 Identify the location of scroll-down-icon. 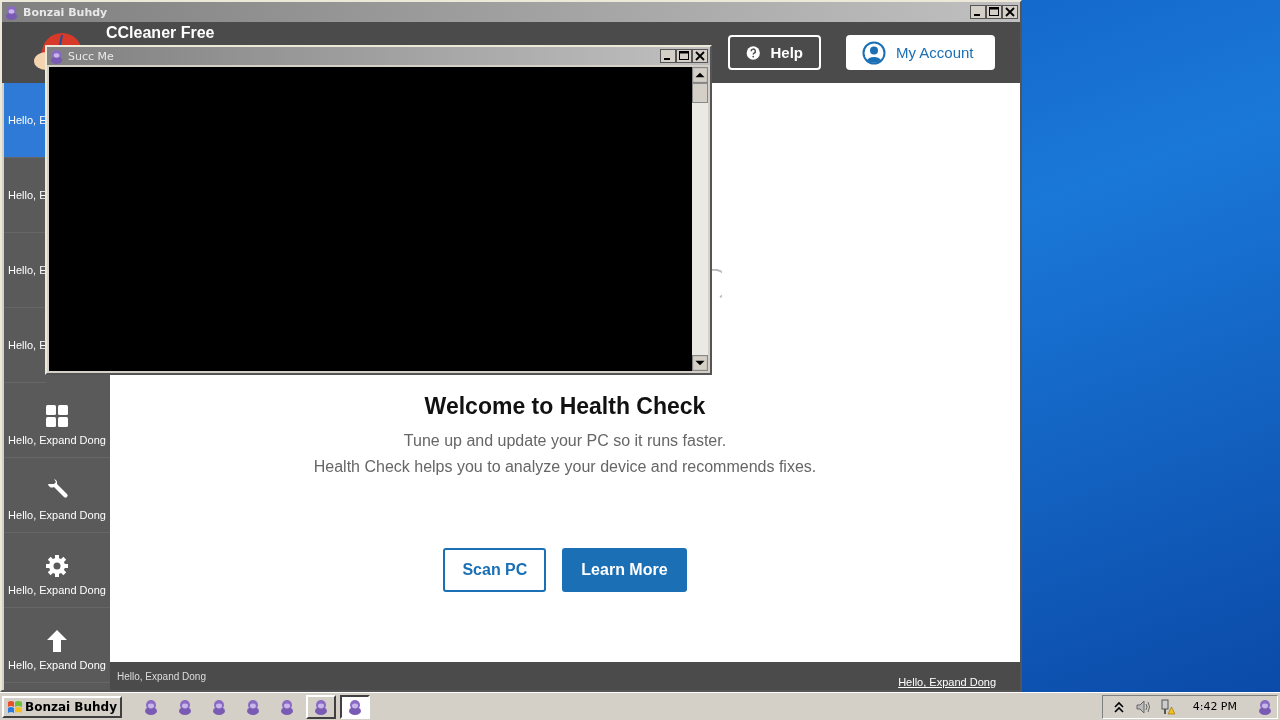
(700, 363).